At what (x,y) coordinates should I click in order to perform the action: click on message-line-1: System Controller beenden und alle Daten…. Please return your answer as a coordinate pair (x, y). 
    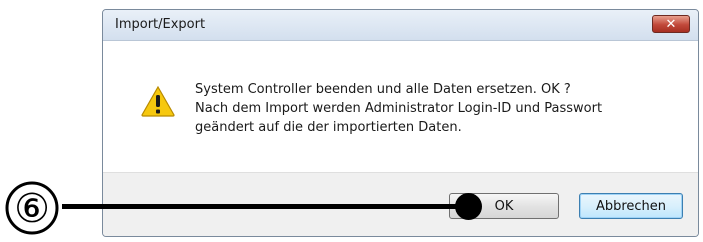
    Looking at the image, I should click on (383, 89).